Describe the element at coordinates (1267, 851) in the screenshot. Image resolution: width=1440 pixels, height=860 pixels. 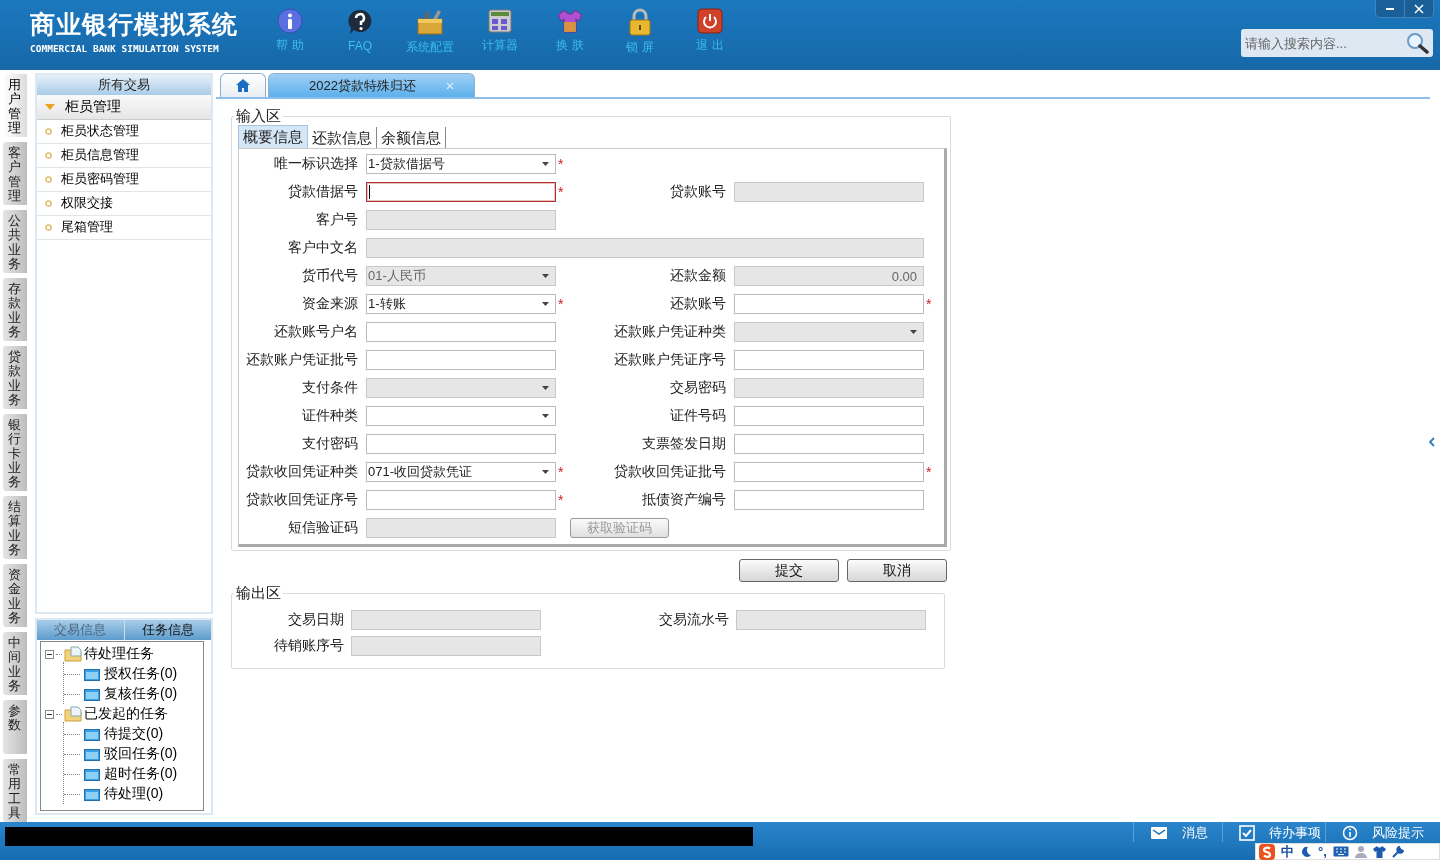
I see `ime-logo-icon` at that location.